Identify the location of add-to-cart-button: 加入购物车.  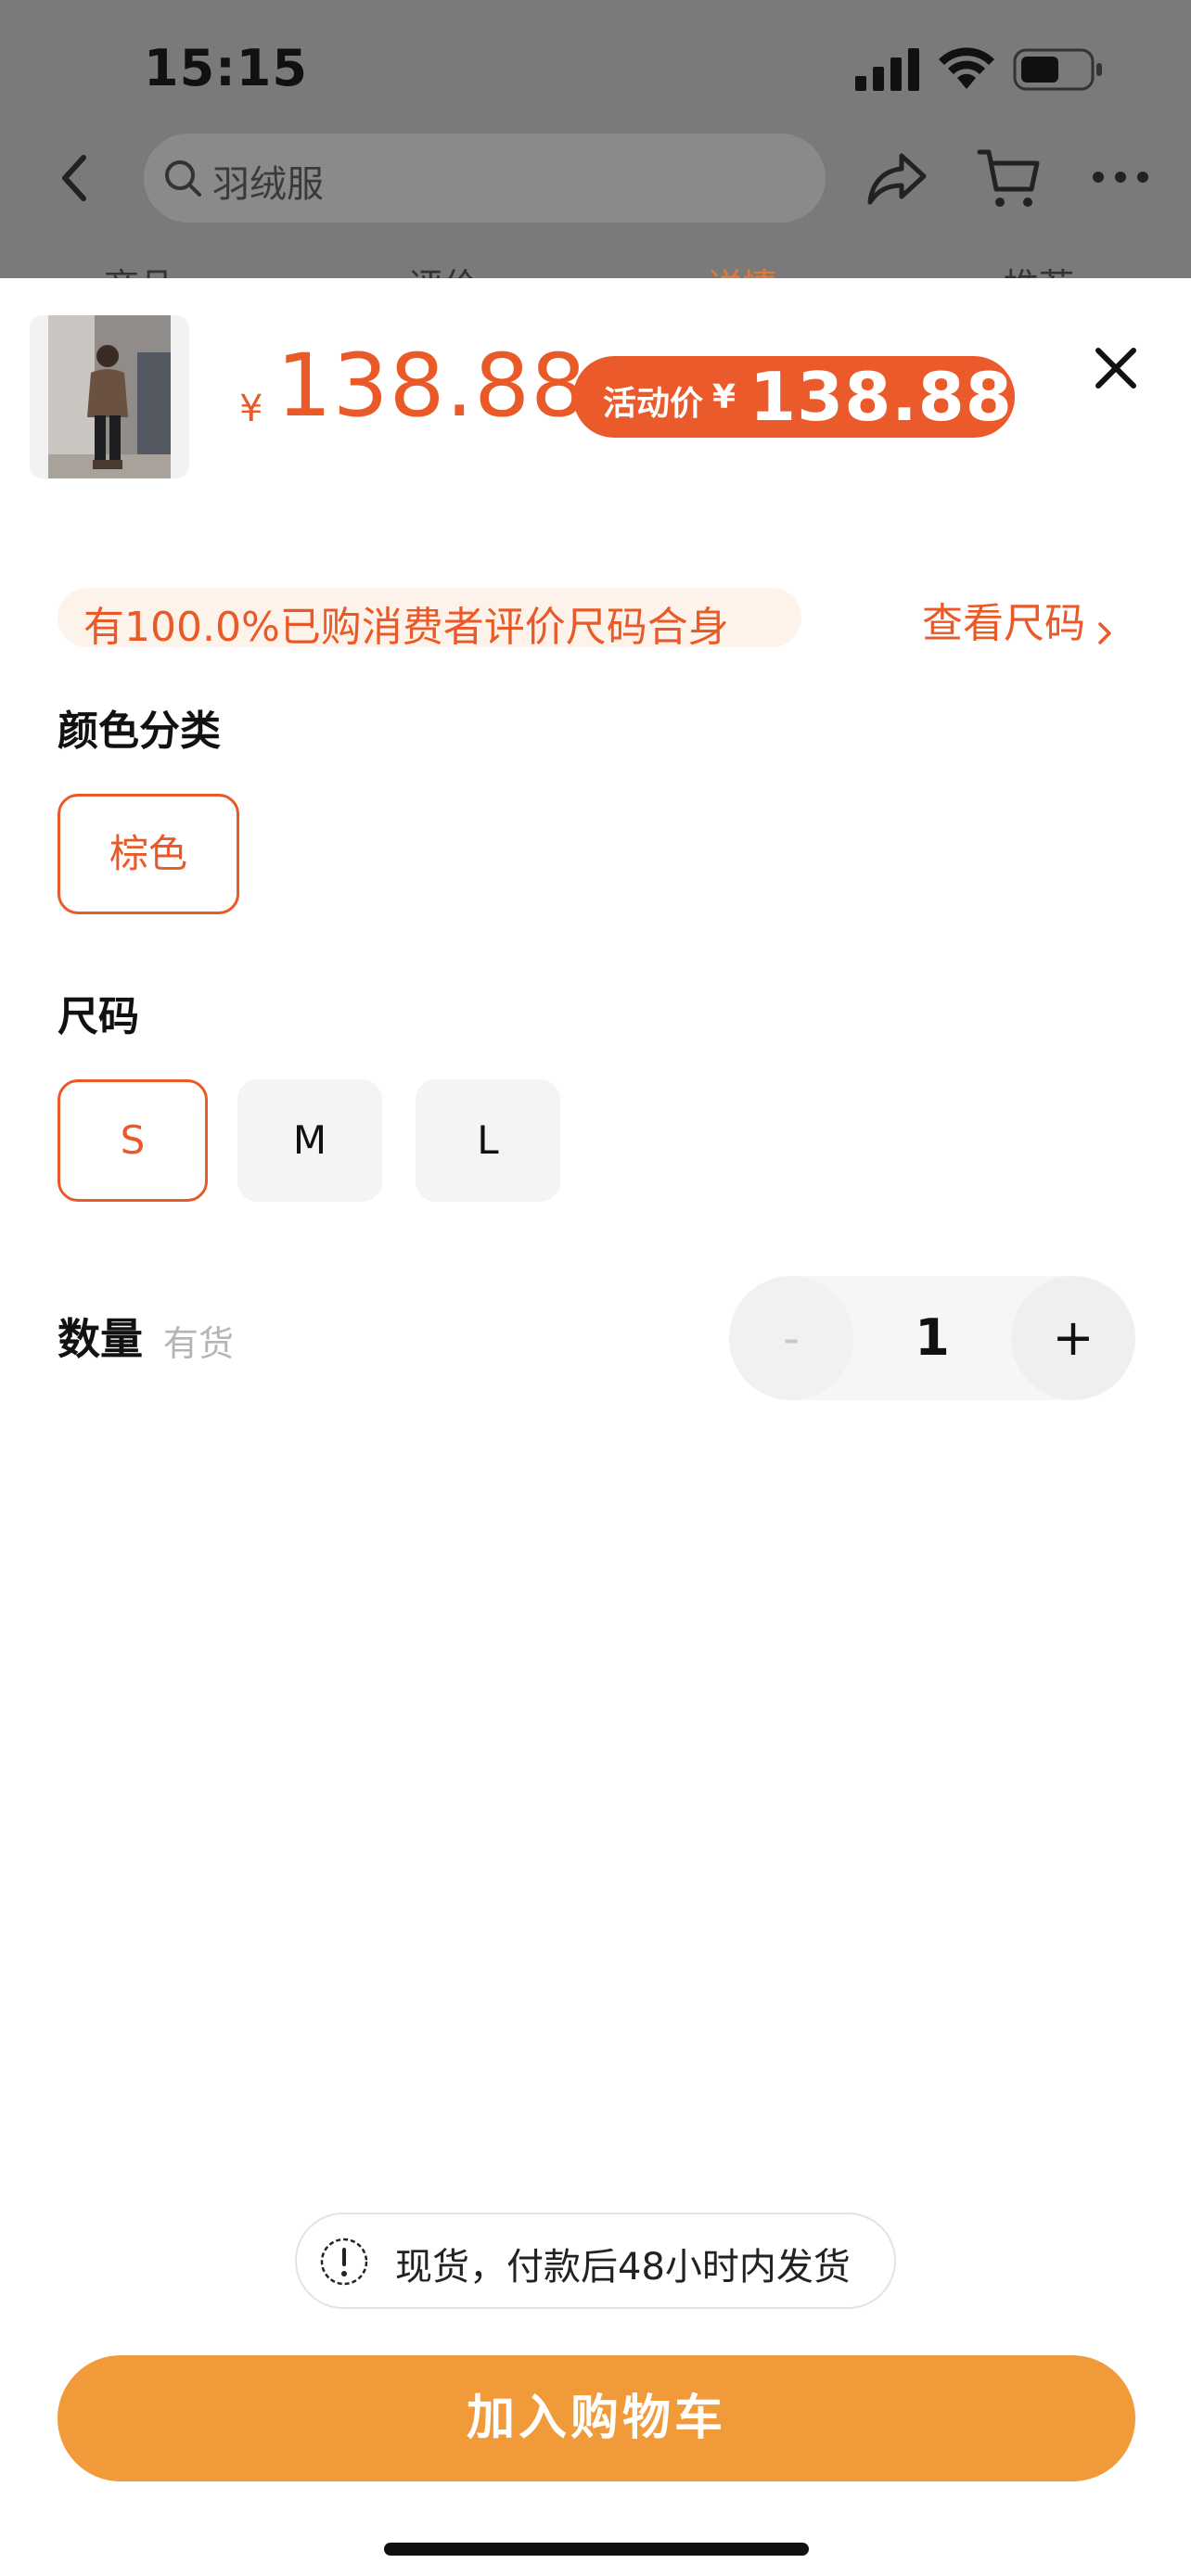
(597, 2418).